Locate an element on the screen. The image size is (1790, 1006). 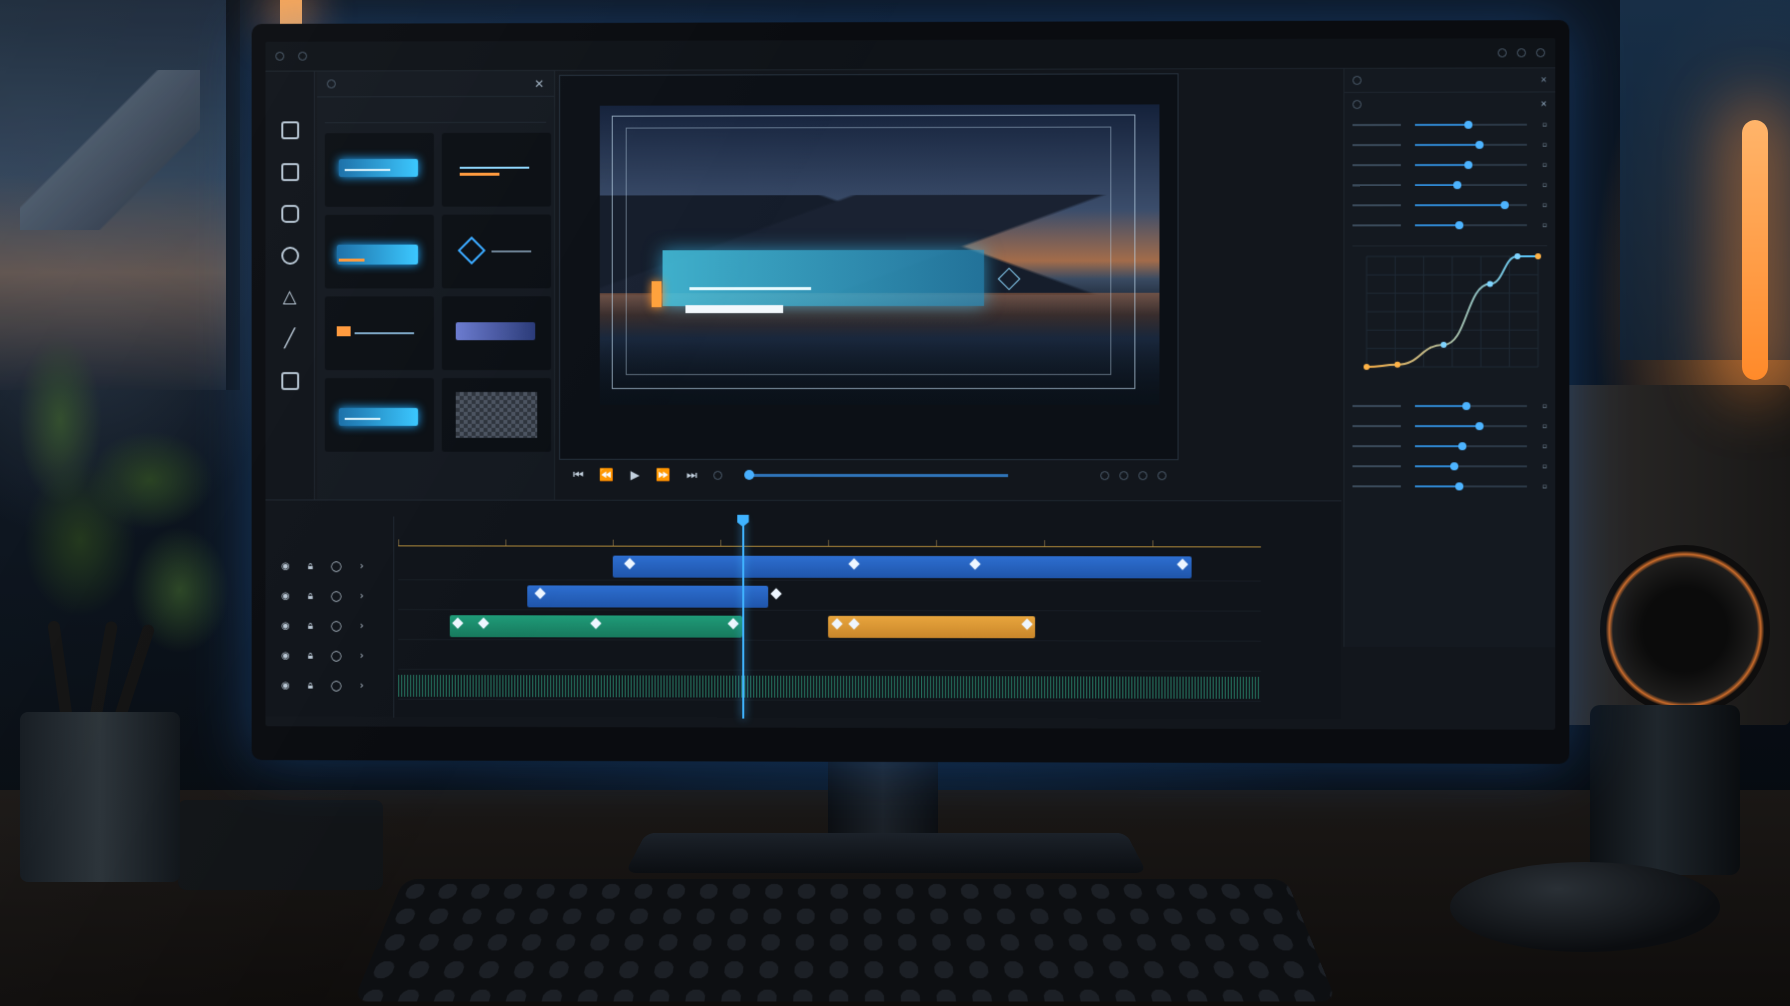
asset-thumb-gradient is located at coordinates (496, 333).